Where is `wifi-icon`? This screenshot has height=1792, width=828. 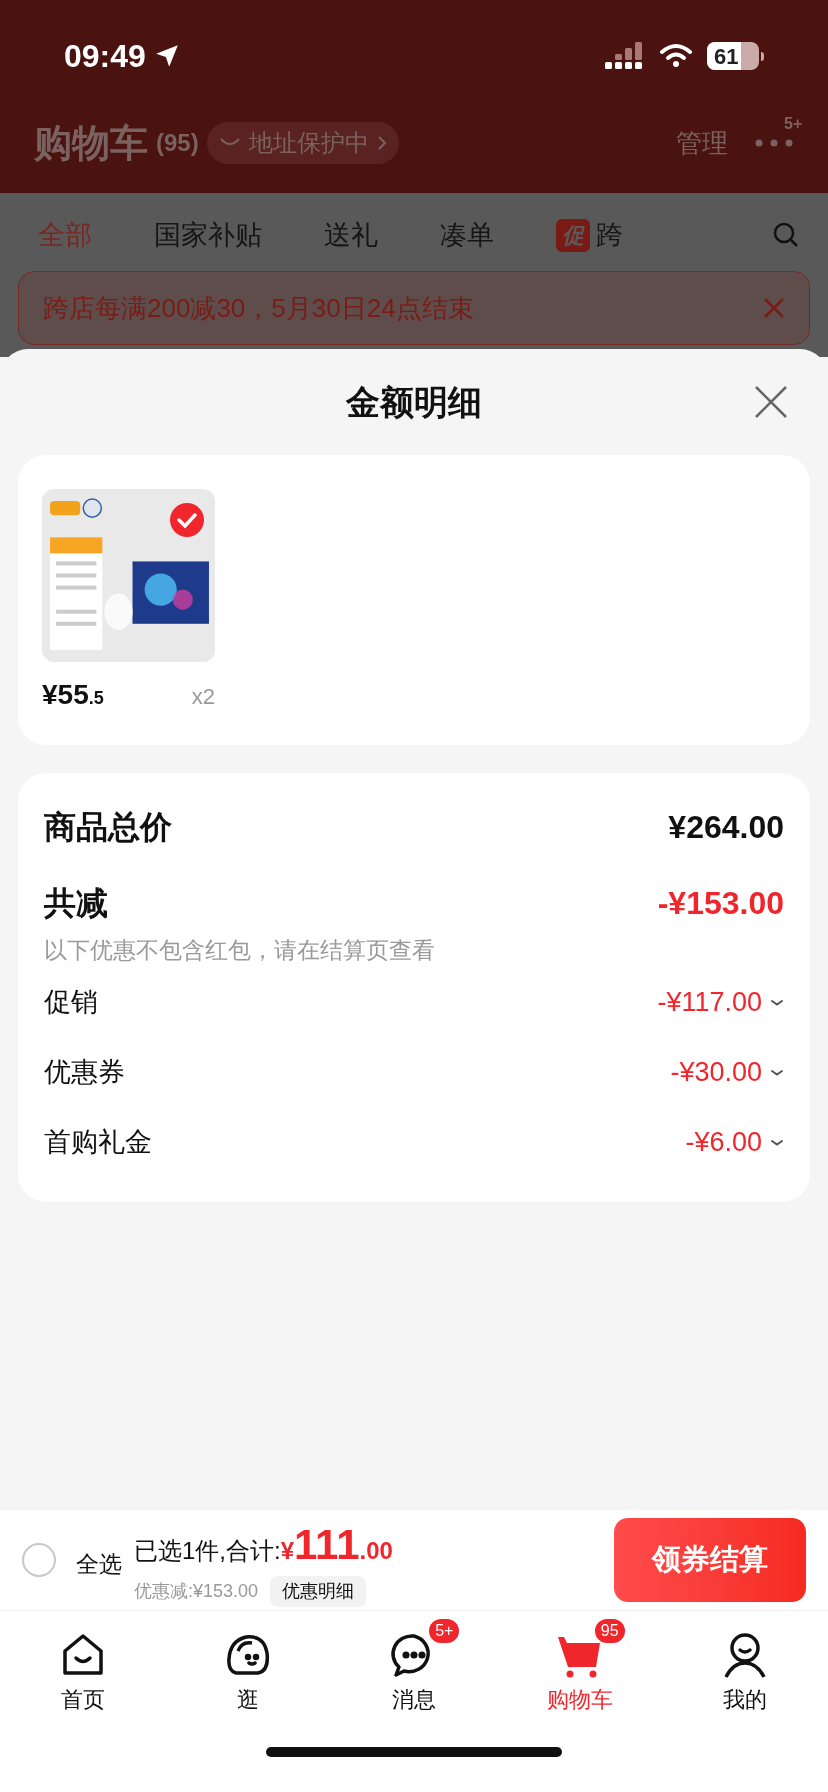 wifi-icon is located at coordinates (676, 56).